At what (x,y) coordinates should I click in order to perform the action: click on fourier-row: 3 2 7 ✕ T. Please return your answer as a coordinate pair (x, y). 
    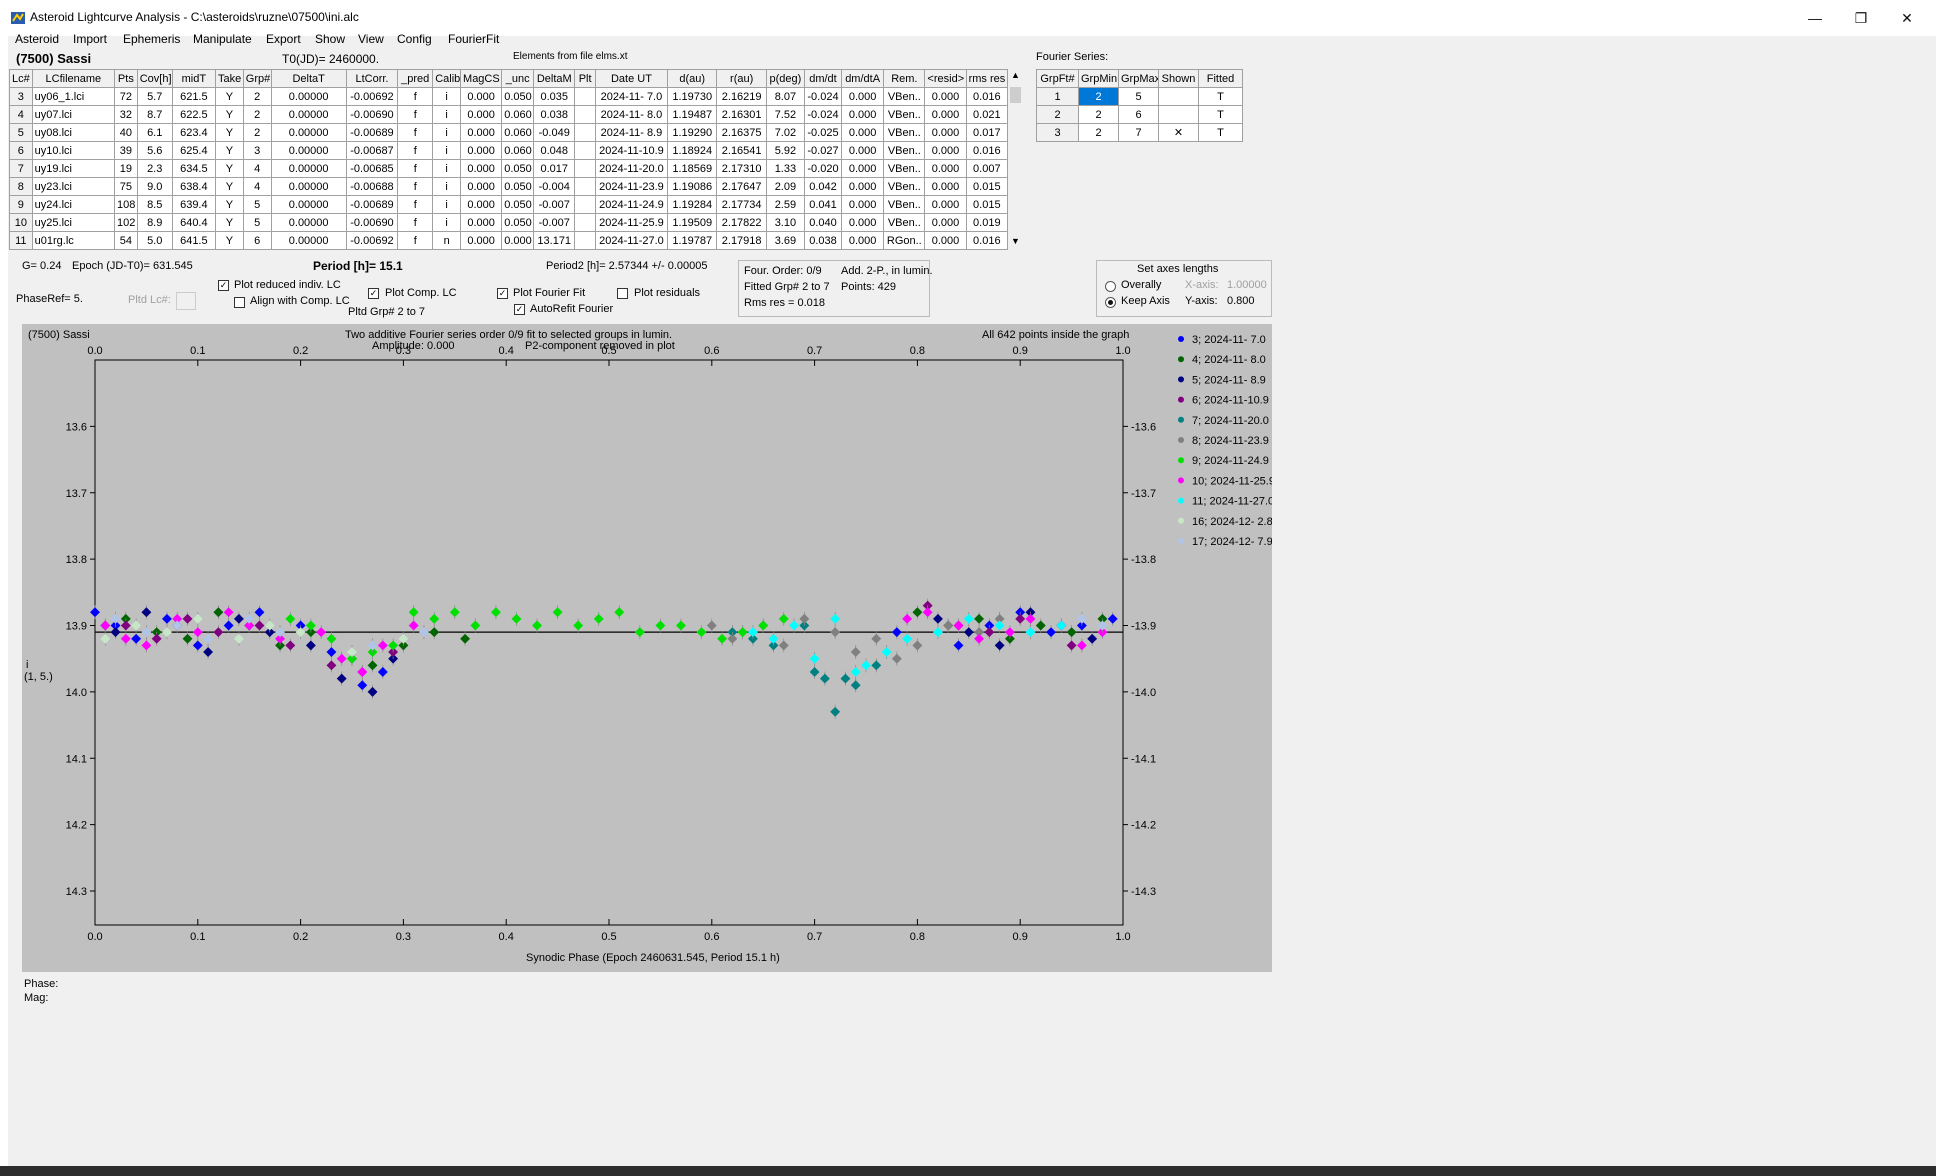
    Looking at the image, I should click on (1139, 132).